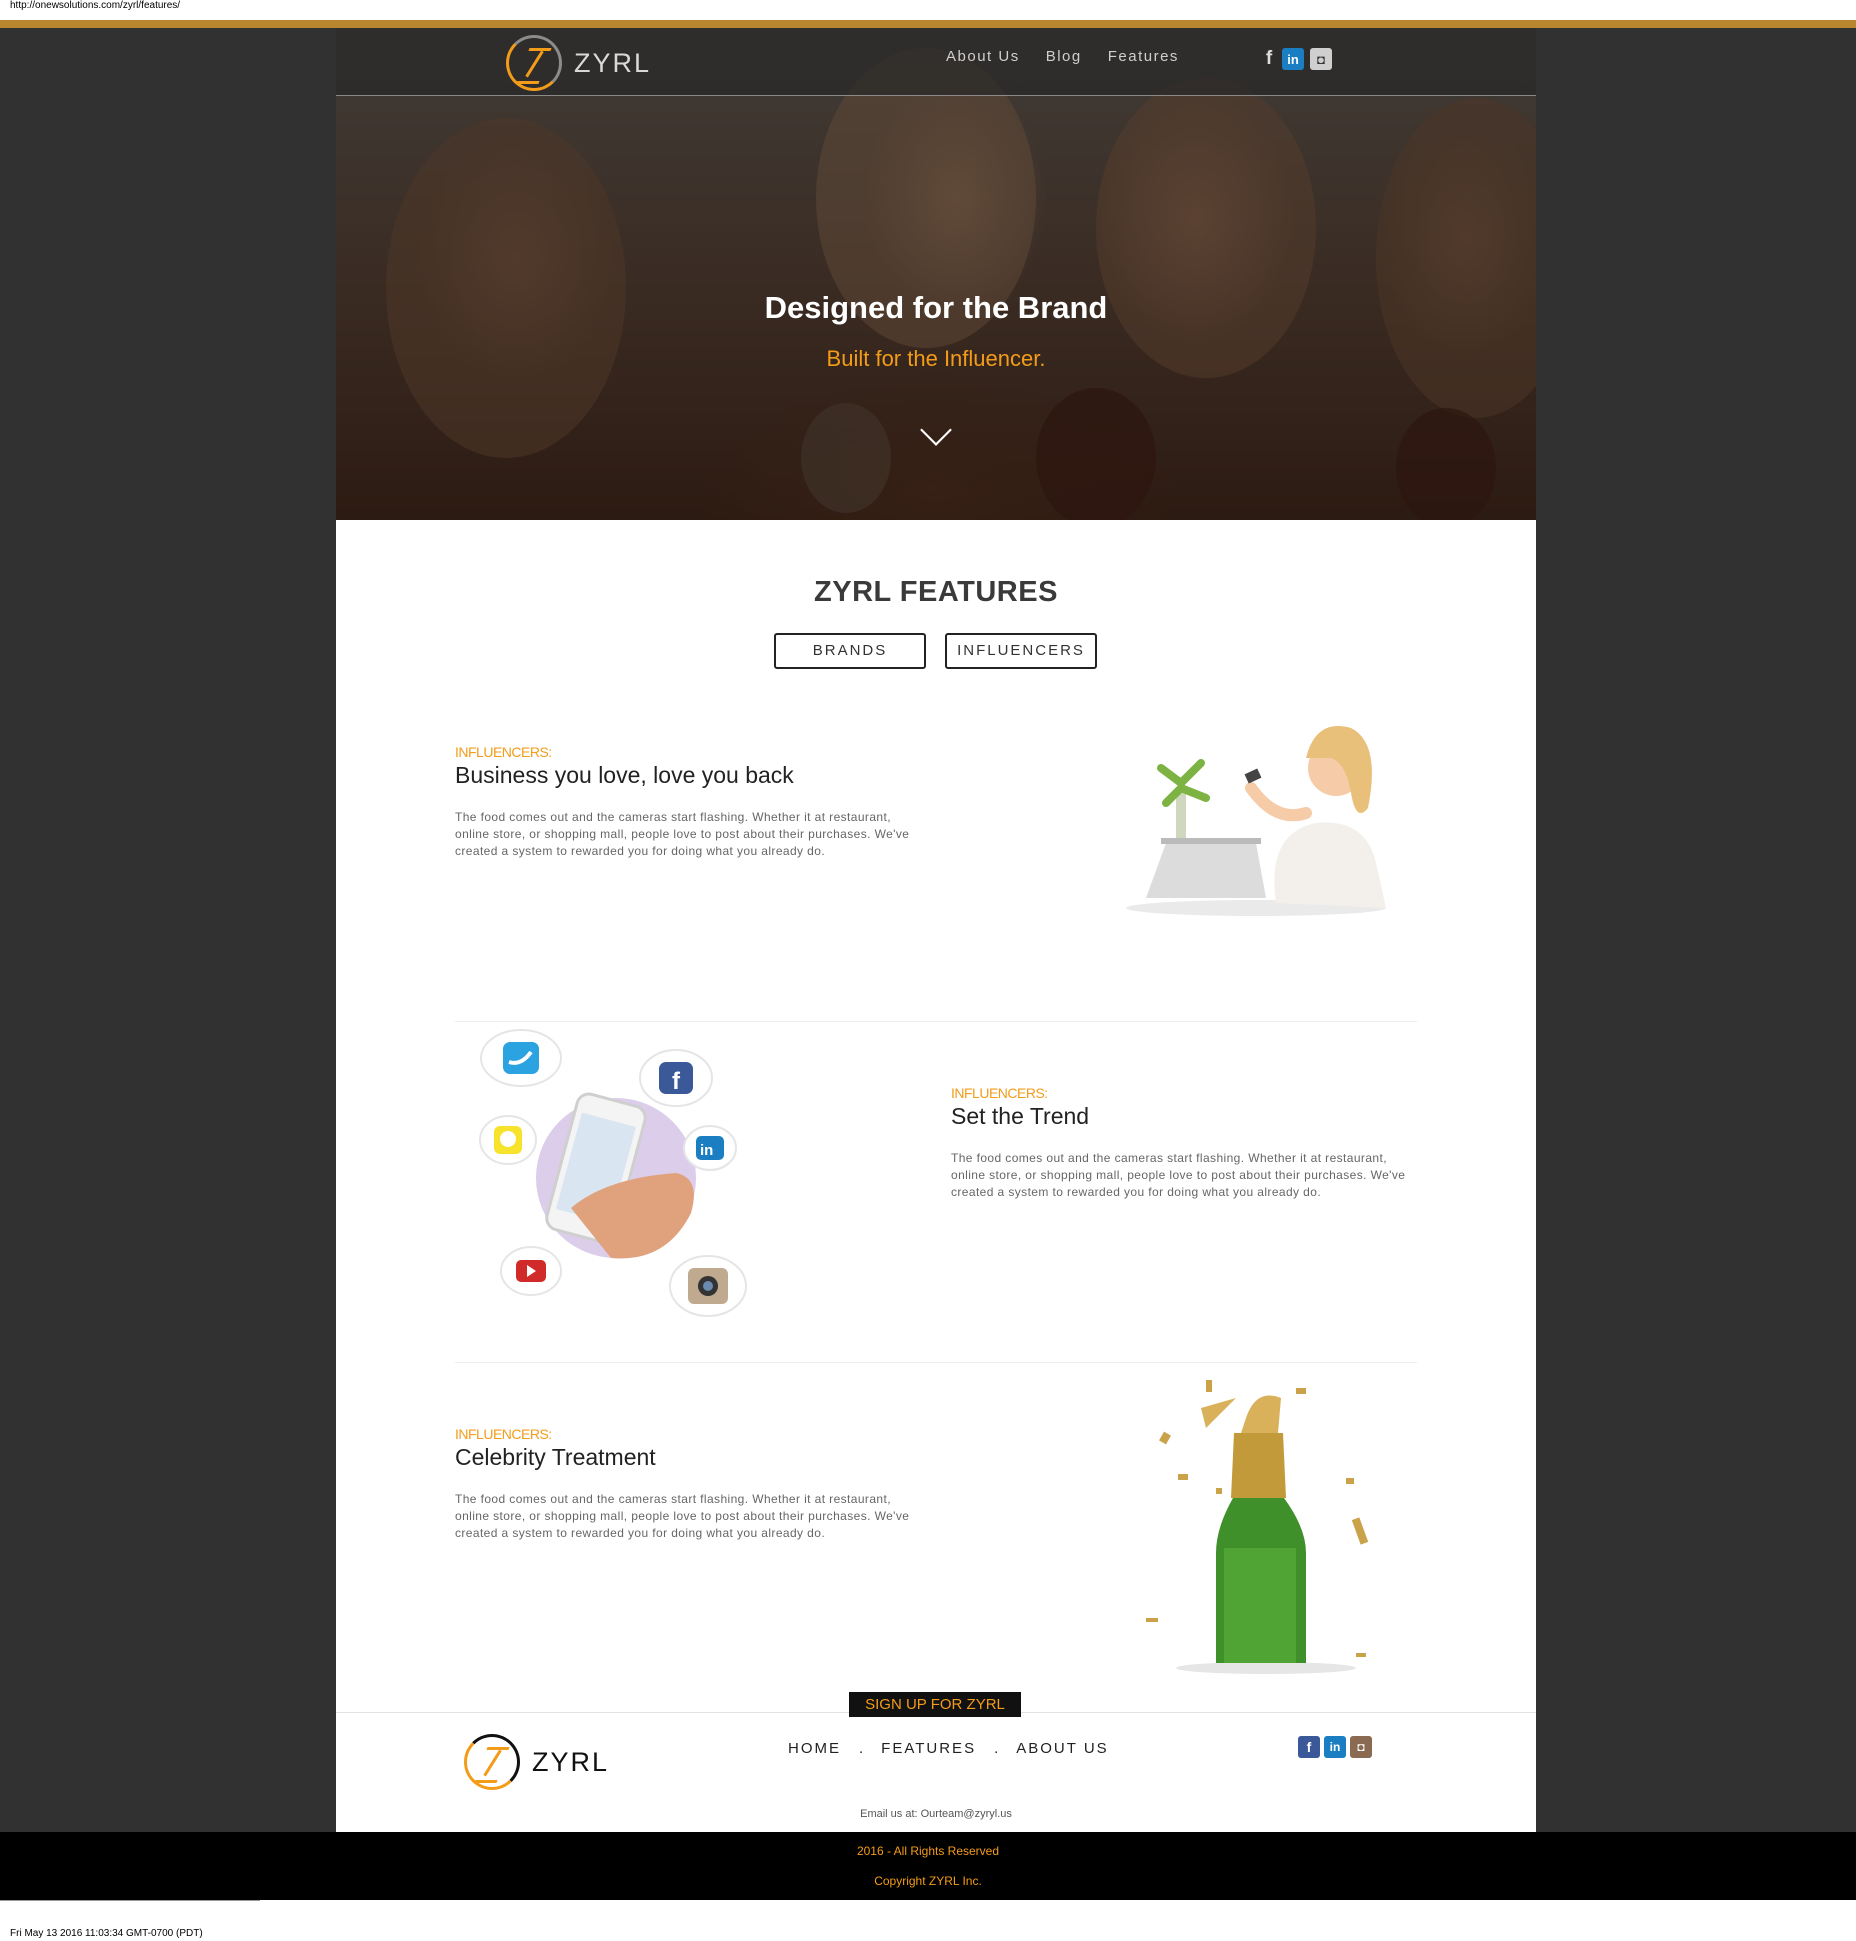 This screenshot has width=1856, height=1941. What do you see at coordinates (928, 24) in the screenshot?
I see `top-accent-bar` at bounding box center [928, 24].